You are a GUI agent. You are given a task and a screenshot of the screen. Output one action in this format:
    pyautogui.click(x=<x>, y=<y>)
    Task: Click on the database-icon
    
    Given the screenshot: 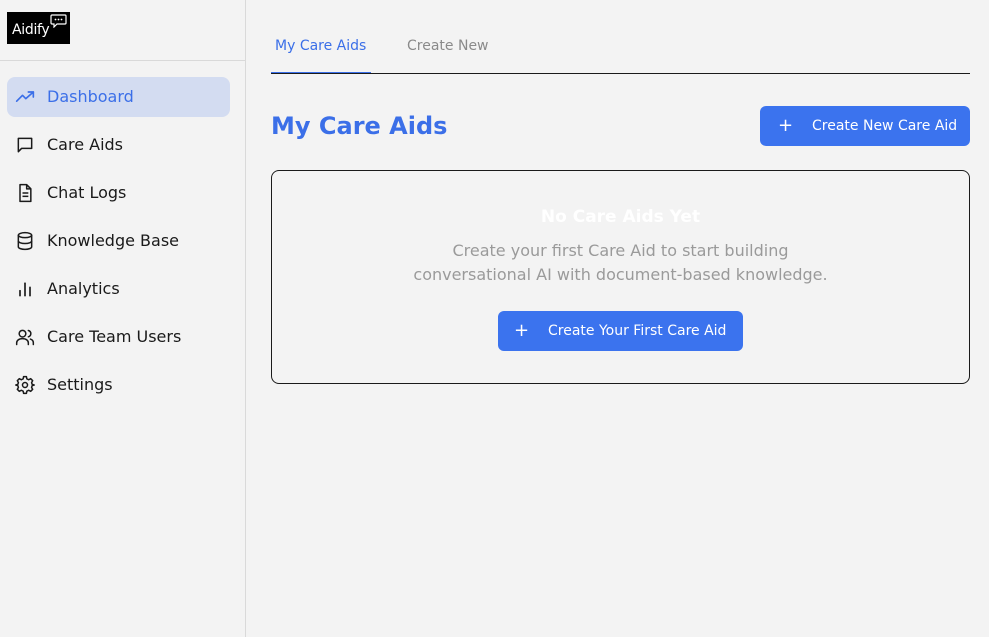 What is the action you would take?
    pyautogui.click(x=25, y=241)
    